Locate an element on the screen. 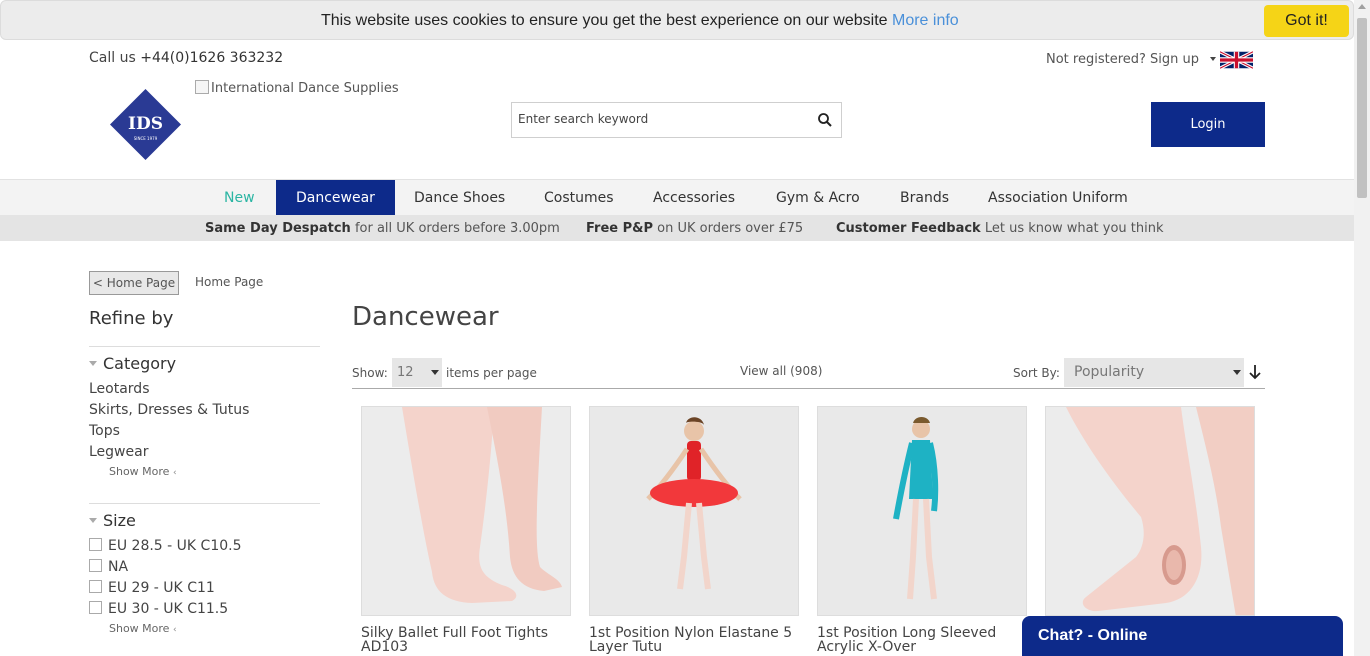 The image size is (1370, 656). promo-free-pp-title: Free P&P is located at coordinates (620, 228).